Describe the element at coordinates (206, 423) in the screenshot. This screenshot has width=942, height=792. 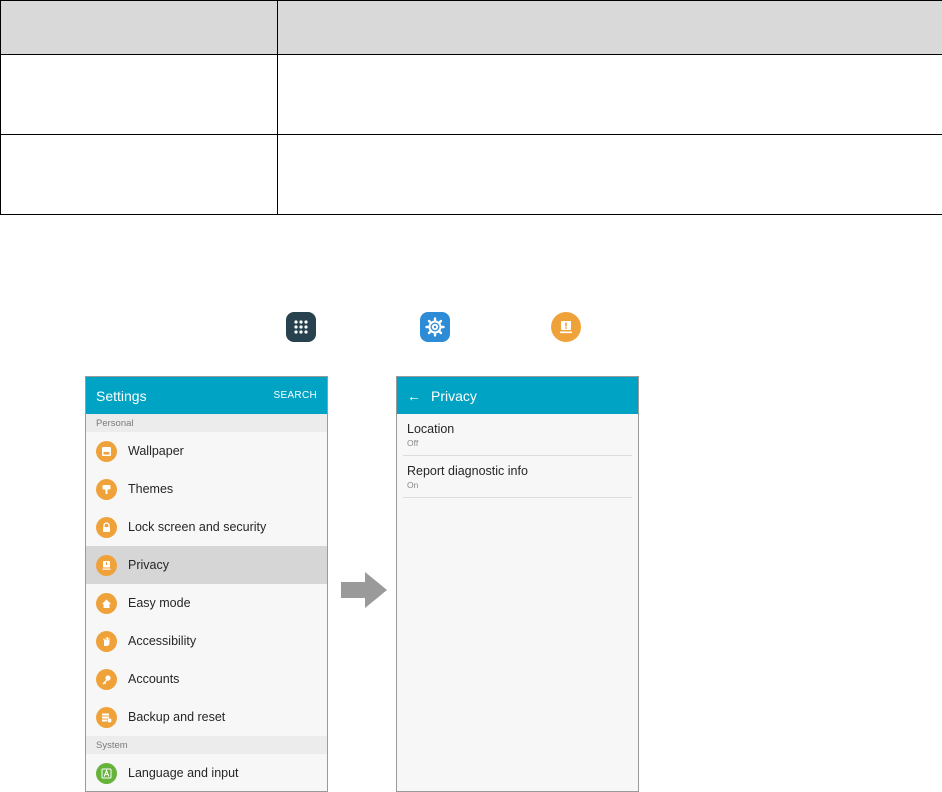
I see `section-header-personal: Personal` at that location.